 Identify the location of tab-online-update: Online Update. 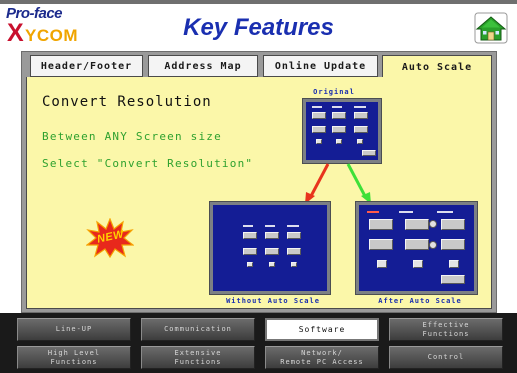
(320, 66).